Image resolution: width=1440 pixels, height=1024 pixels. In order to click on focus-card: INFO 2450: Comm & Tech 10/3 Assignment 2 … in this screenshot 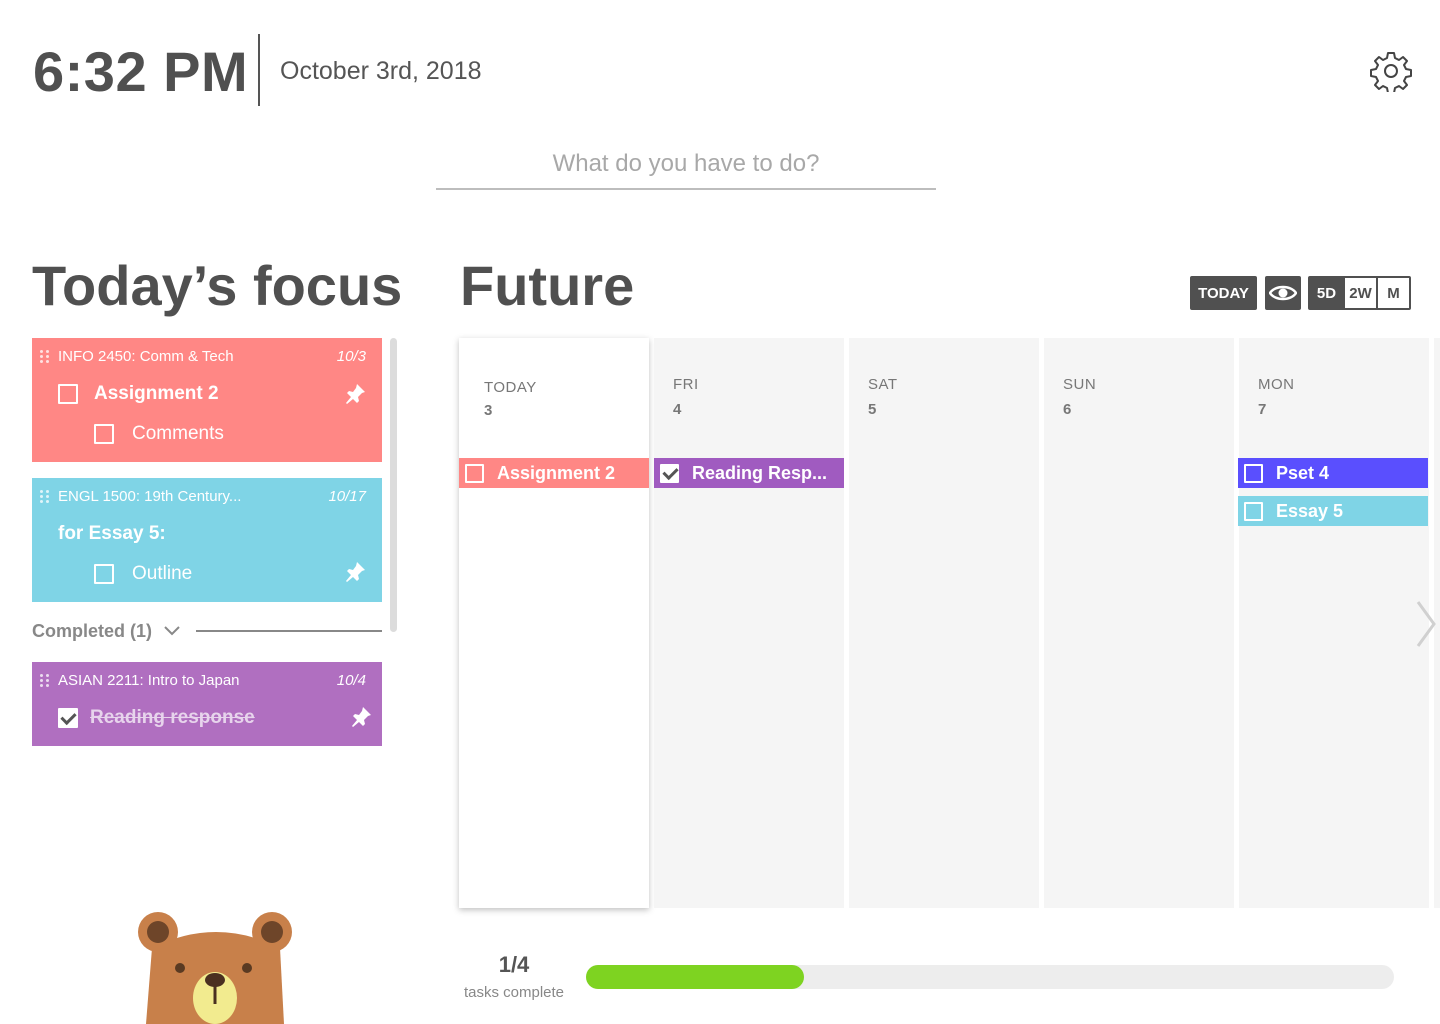, I will do `click(207, 400)`.